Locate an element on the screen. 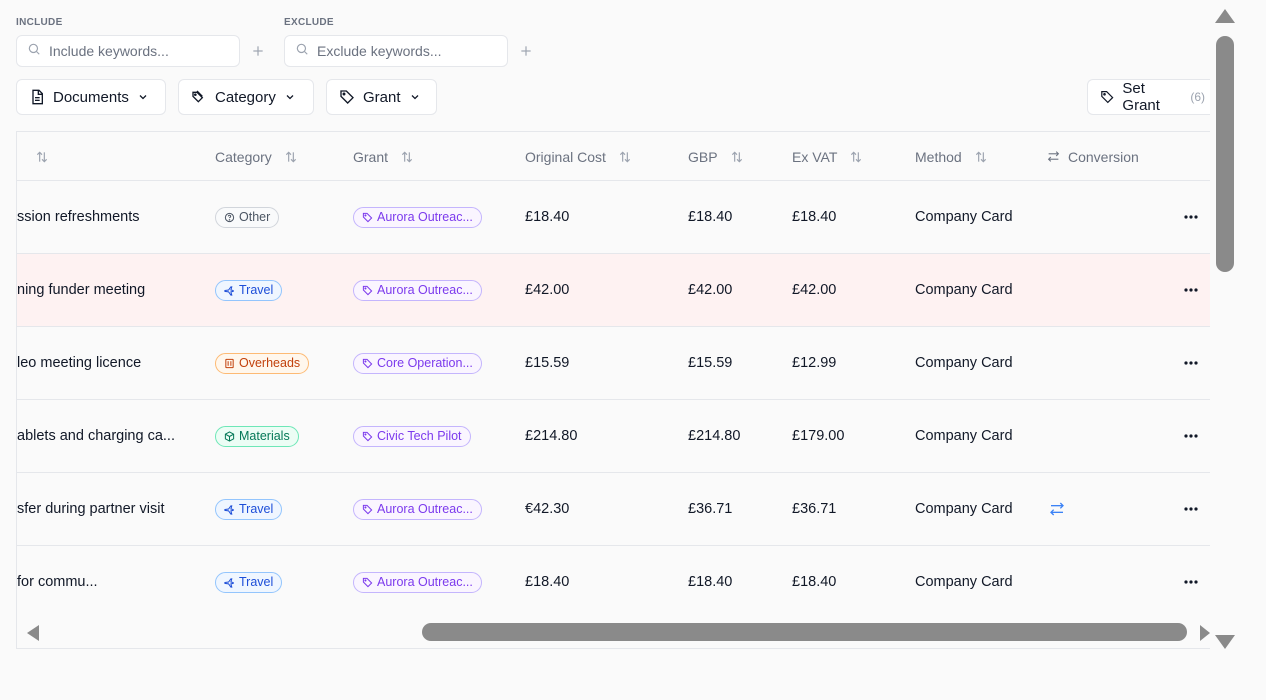 Image resolution: width=1266 pixels, height=700 pixels. column-header-category: Category is located at coordinates (256, 156).